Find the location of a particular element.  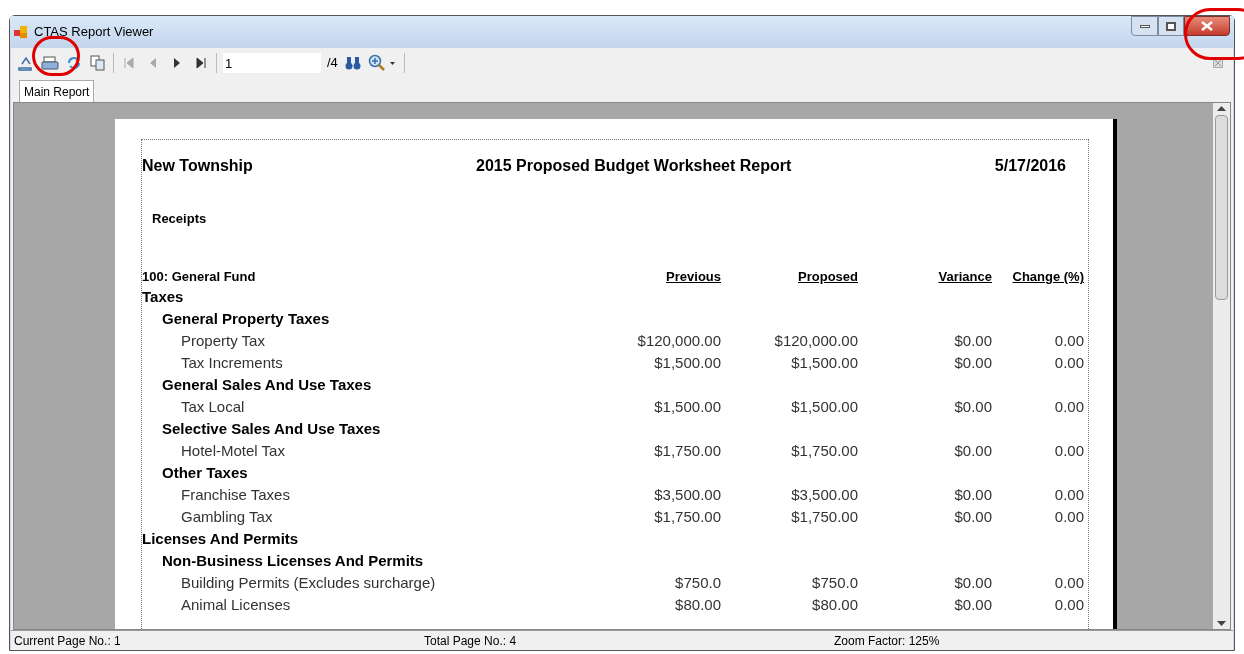

maximize-button is located at coordinates (1171, 26).